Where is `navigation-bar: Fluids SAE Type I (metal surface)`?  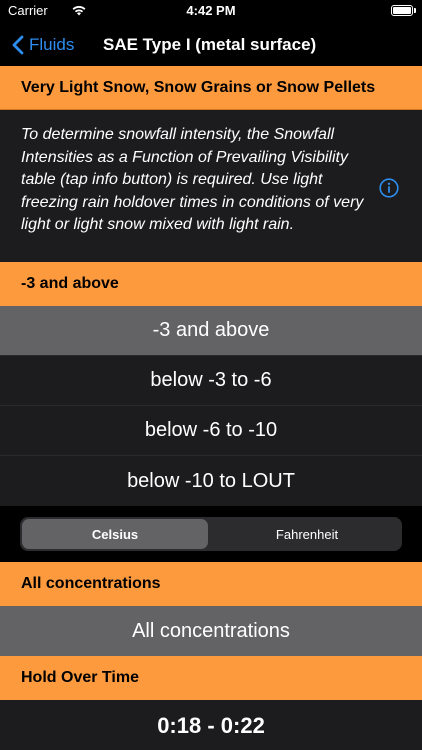 navigation-bar: Fluids SAE Type I (metal surface) is located at coordinates (211, 44).